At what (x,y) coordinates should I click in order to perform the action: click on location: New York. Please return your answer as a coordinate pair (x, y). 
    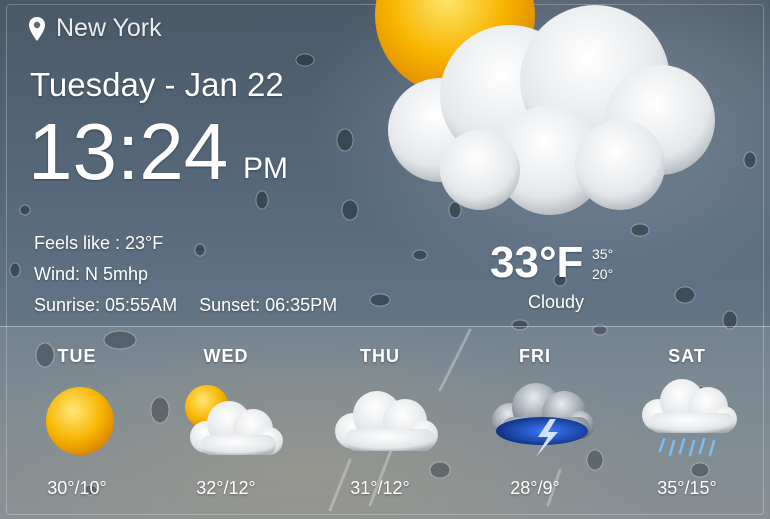
    Looking at the image, I should click on (95, 28).